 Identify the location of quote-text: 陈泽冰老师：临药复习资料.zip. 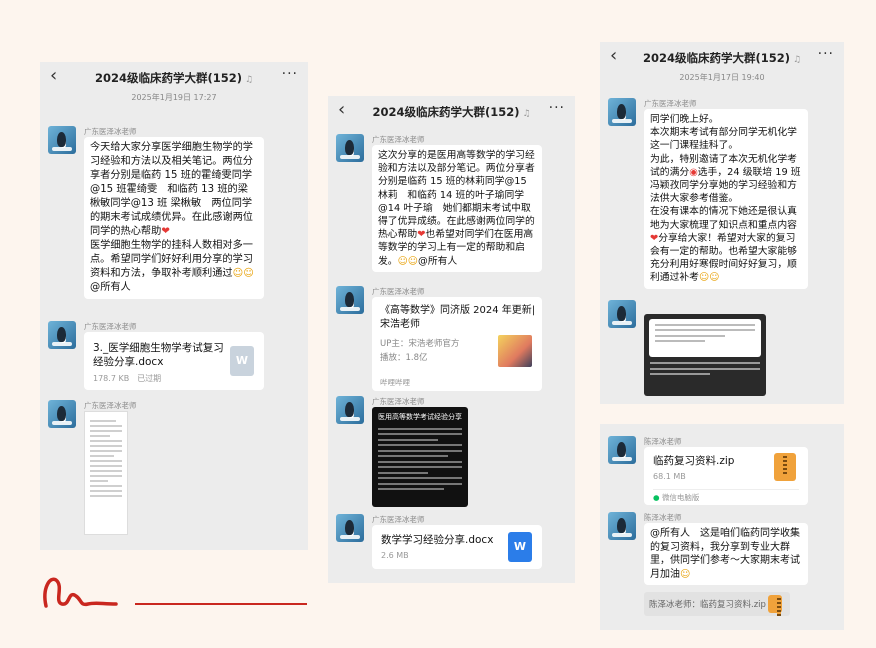
(707, 605).